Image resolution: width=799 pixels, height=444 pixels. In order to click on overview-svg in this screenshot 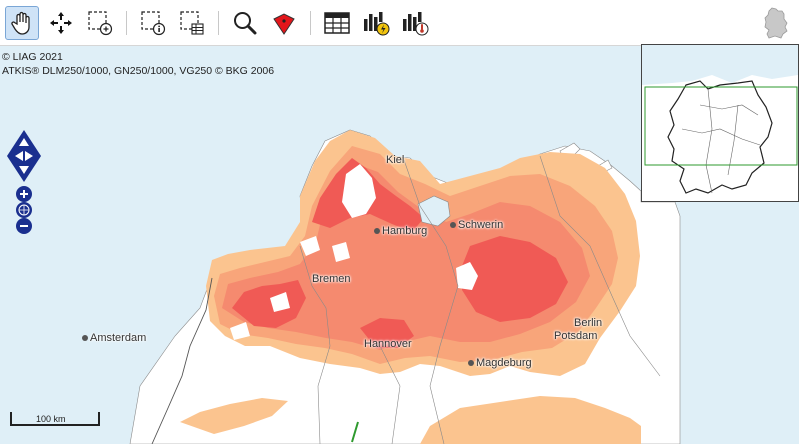, I will do `click(720, 123)`.